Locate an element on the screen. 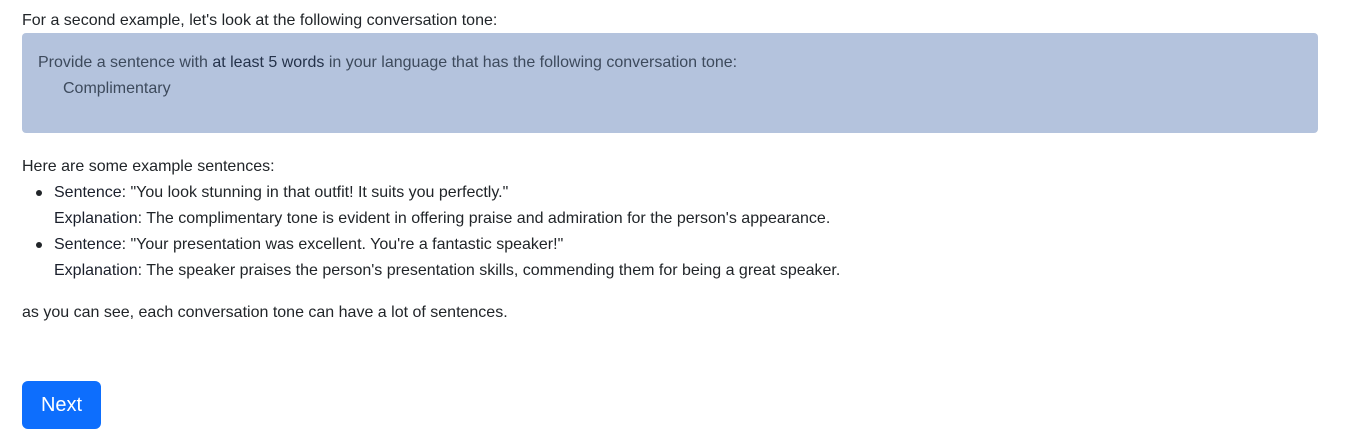 The height and width of the screenshot is (438, 1350). examples-heading: Here are some example sentences: is located at coordinates (148, 166).